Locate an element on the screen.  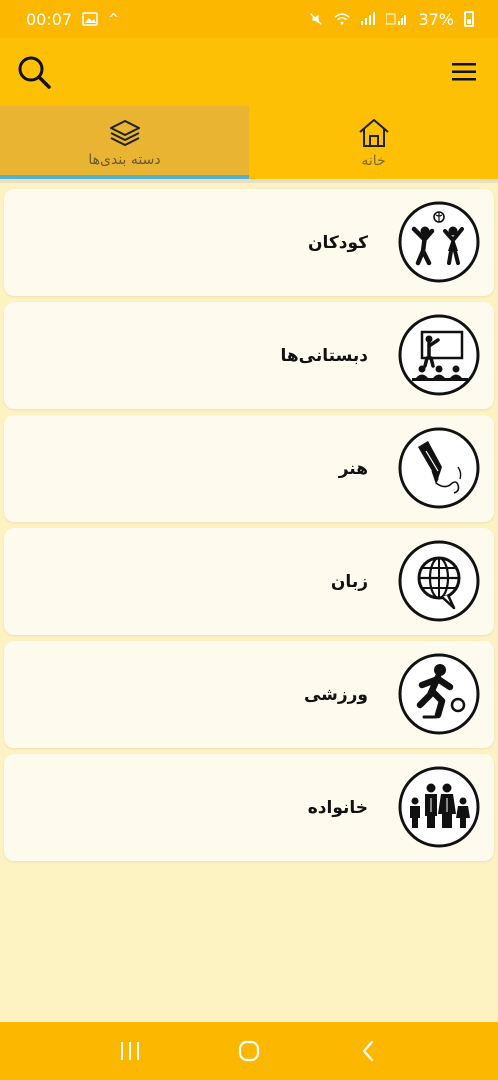
battery-percent: 37% is located at coordinates (436, 19).